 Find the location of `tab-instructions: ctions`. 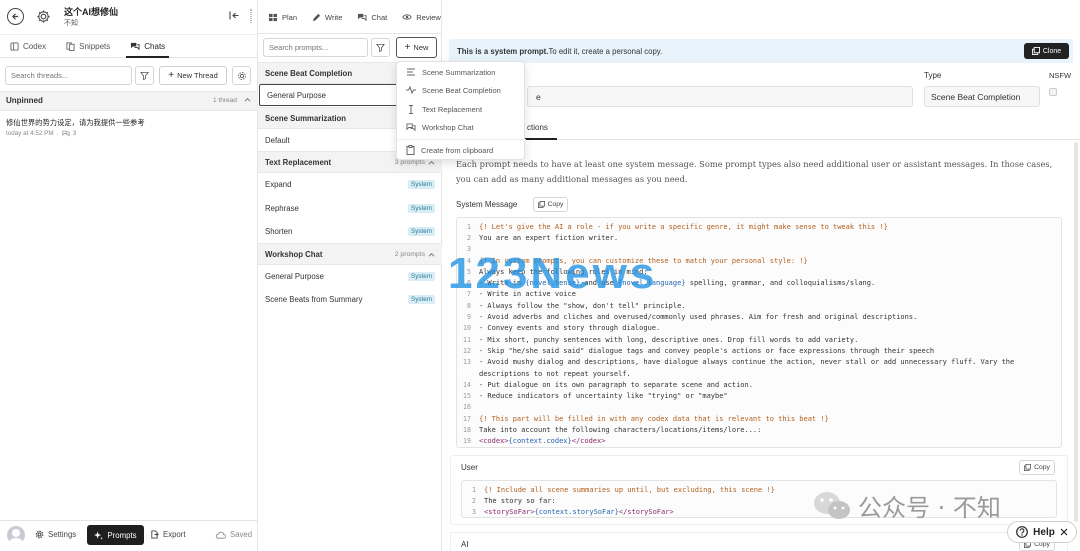

tab-instructions: ctions is located at coordinates (537, 127).